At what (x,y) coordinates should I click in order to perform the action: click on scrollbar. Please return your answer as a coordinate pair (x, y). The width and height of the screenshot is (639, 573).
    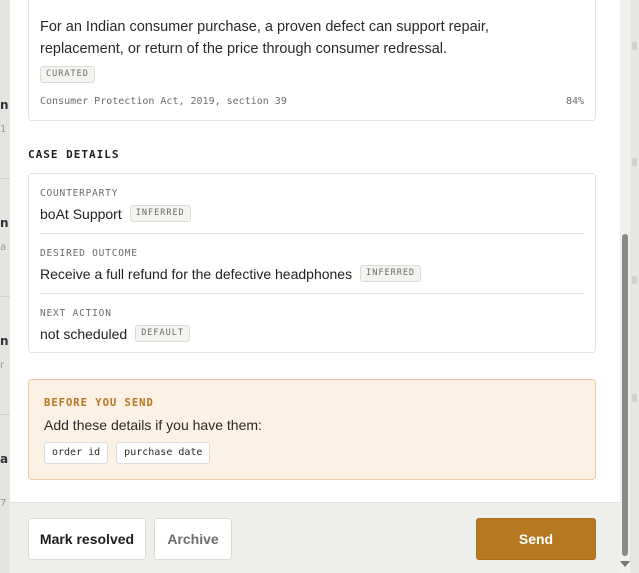
    Looking at the image, I should click on (625, 286).